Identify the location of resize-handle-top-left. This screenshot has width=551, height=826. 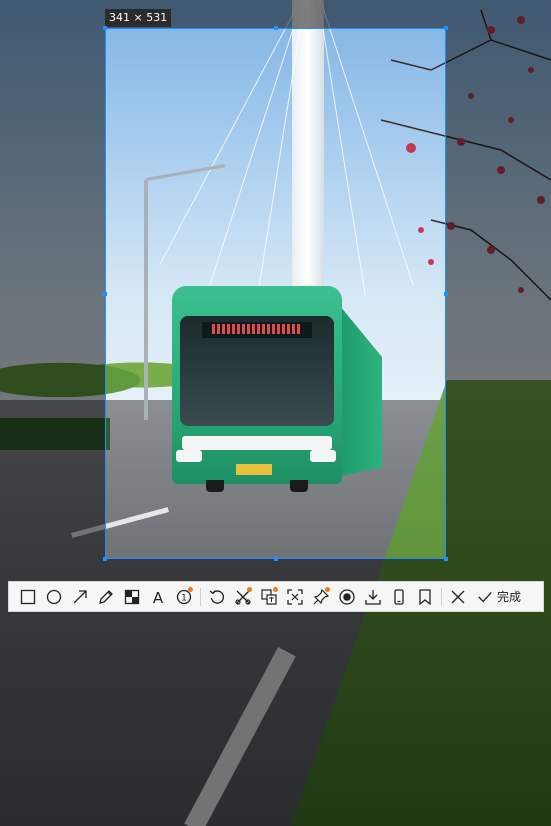
(105, 28).